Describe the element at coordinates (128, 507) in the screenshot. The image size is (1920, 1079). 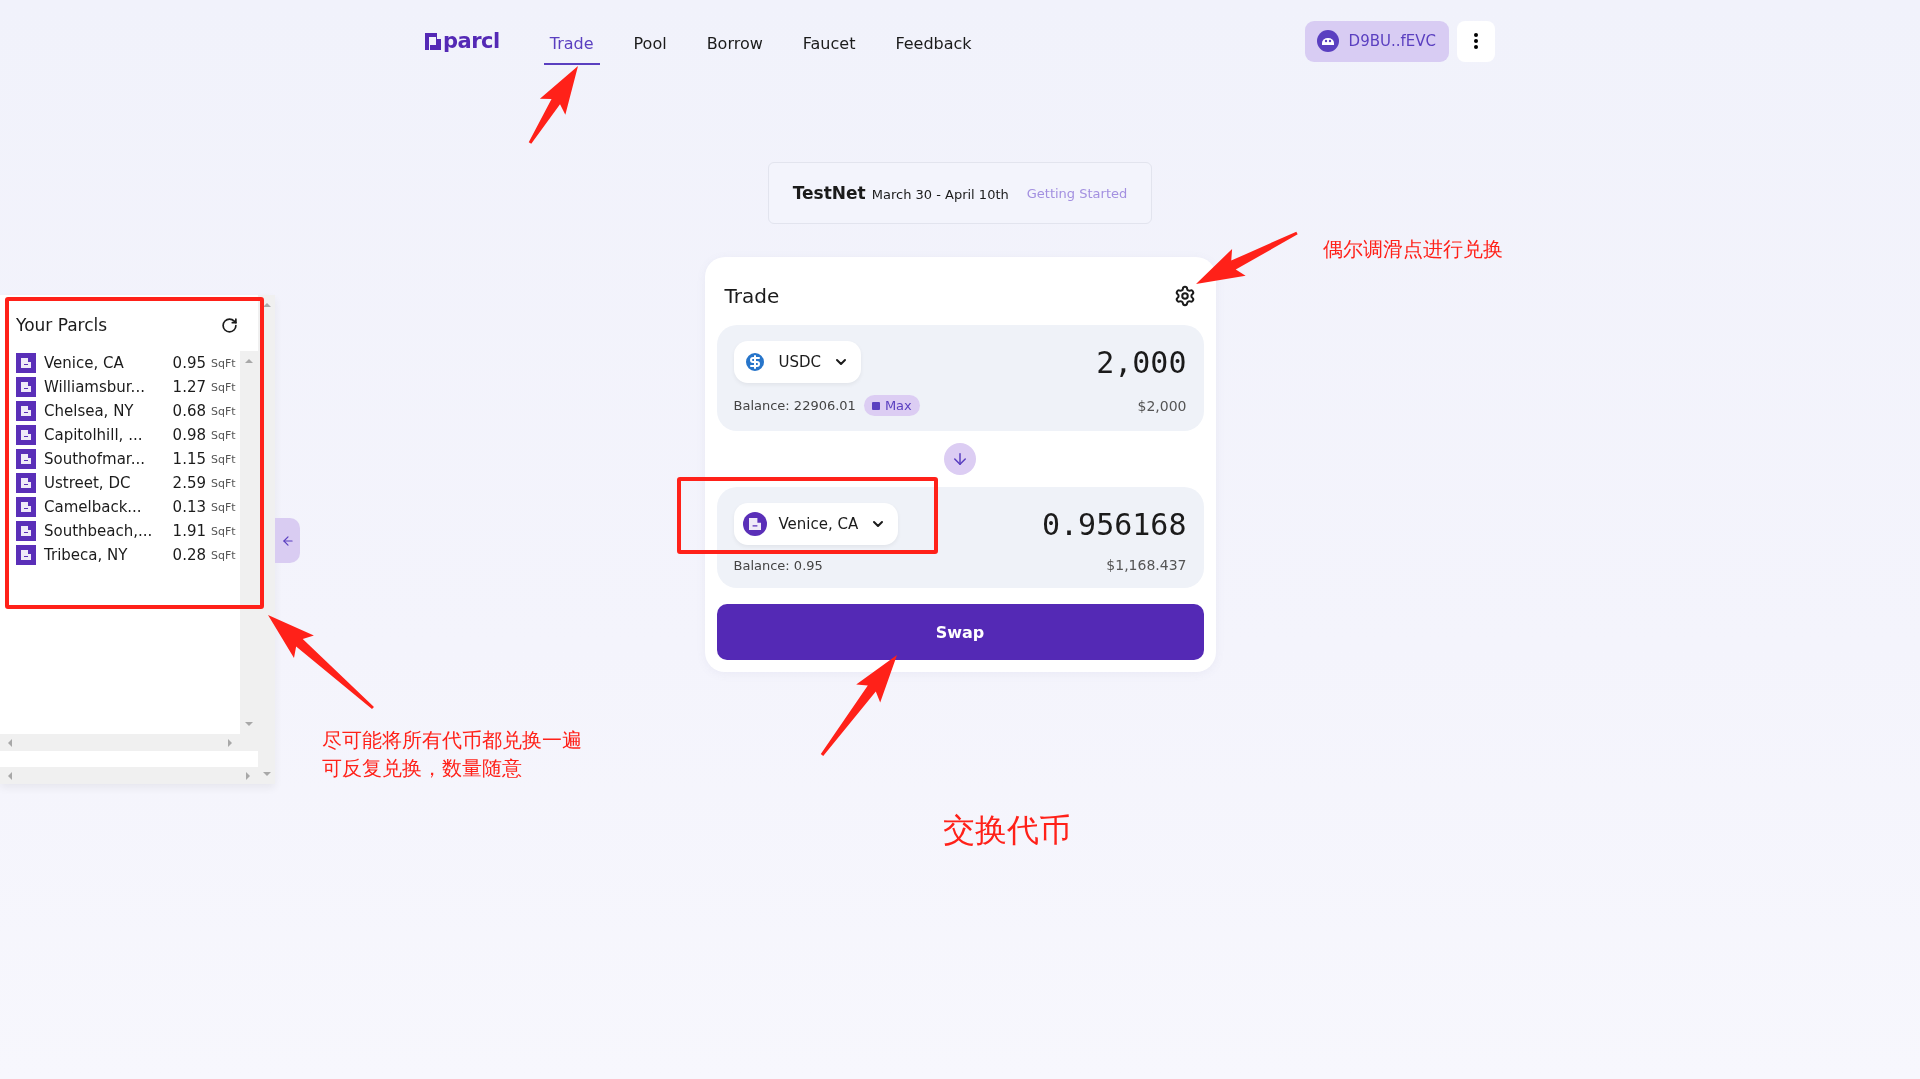
I see `parcel-item: Camelback... 0.13 SqFt` at that location.